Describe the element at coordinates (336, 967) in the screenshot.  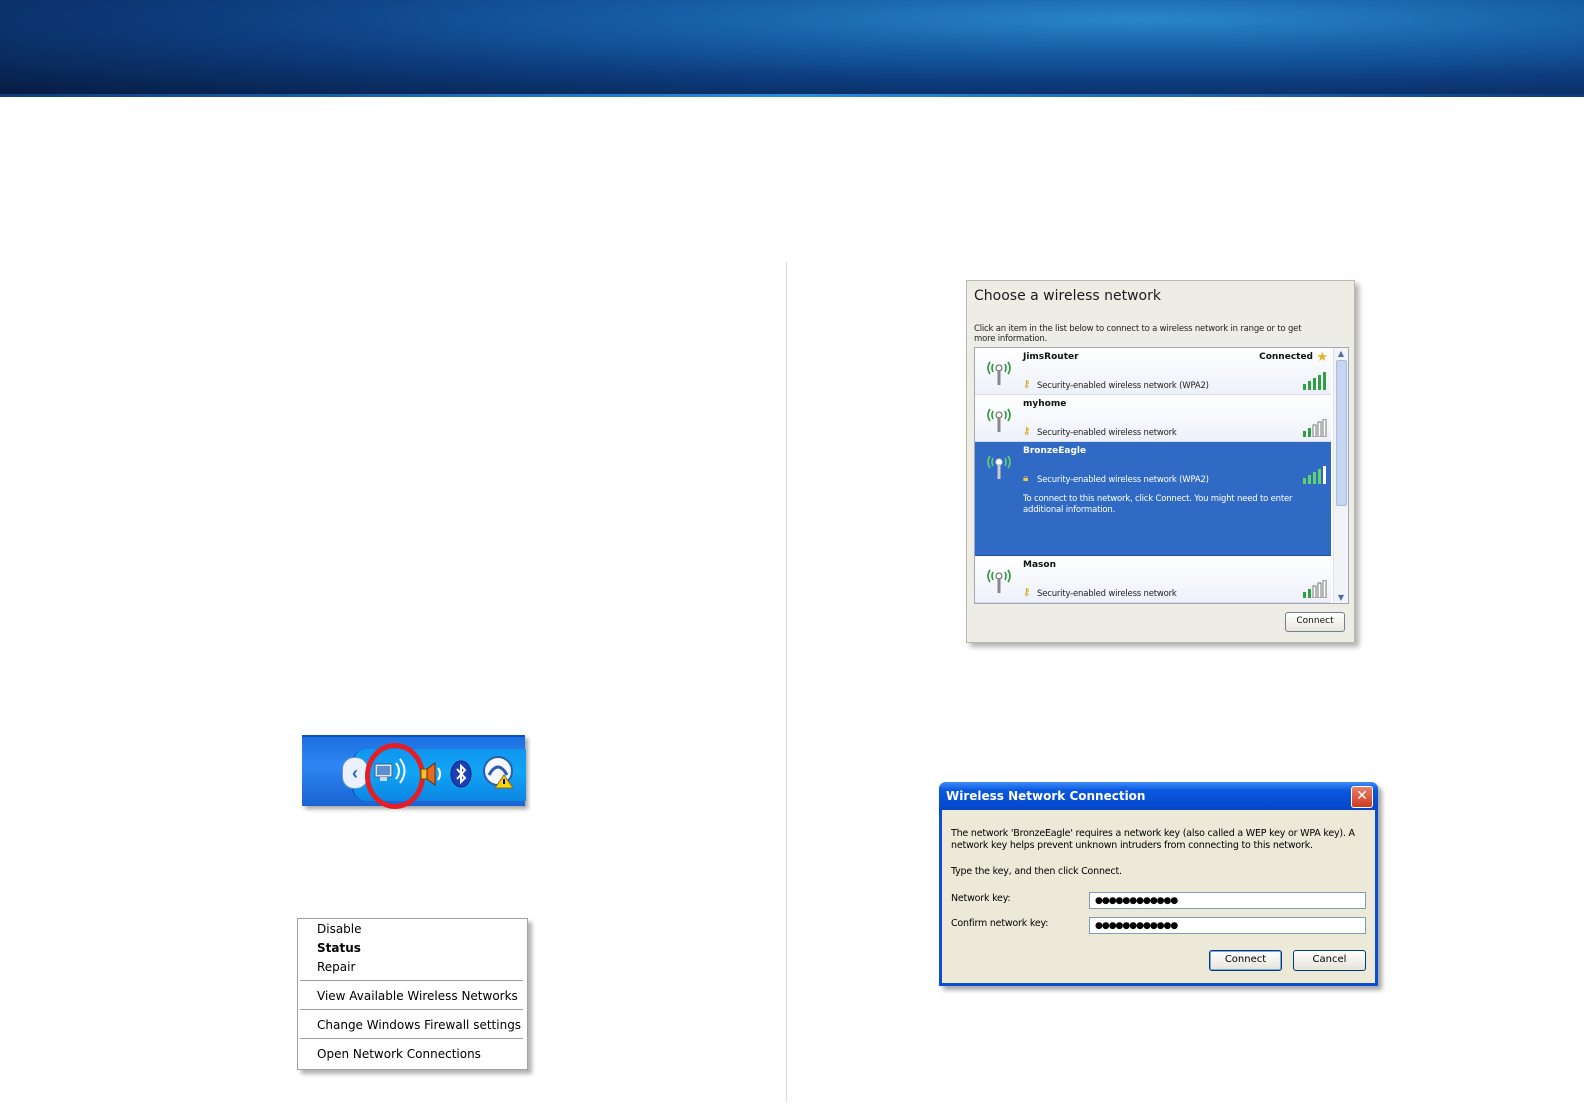
I see `menu-item-repair: Repair` at that location.